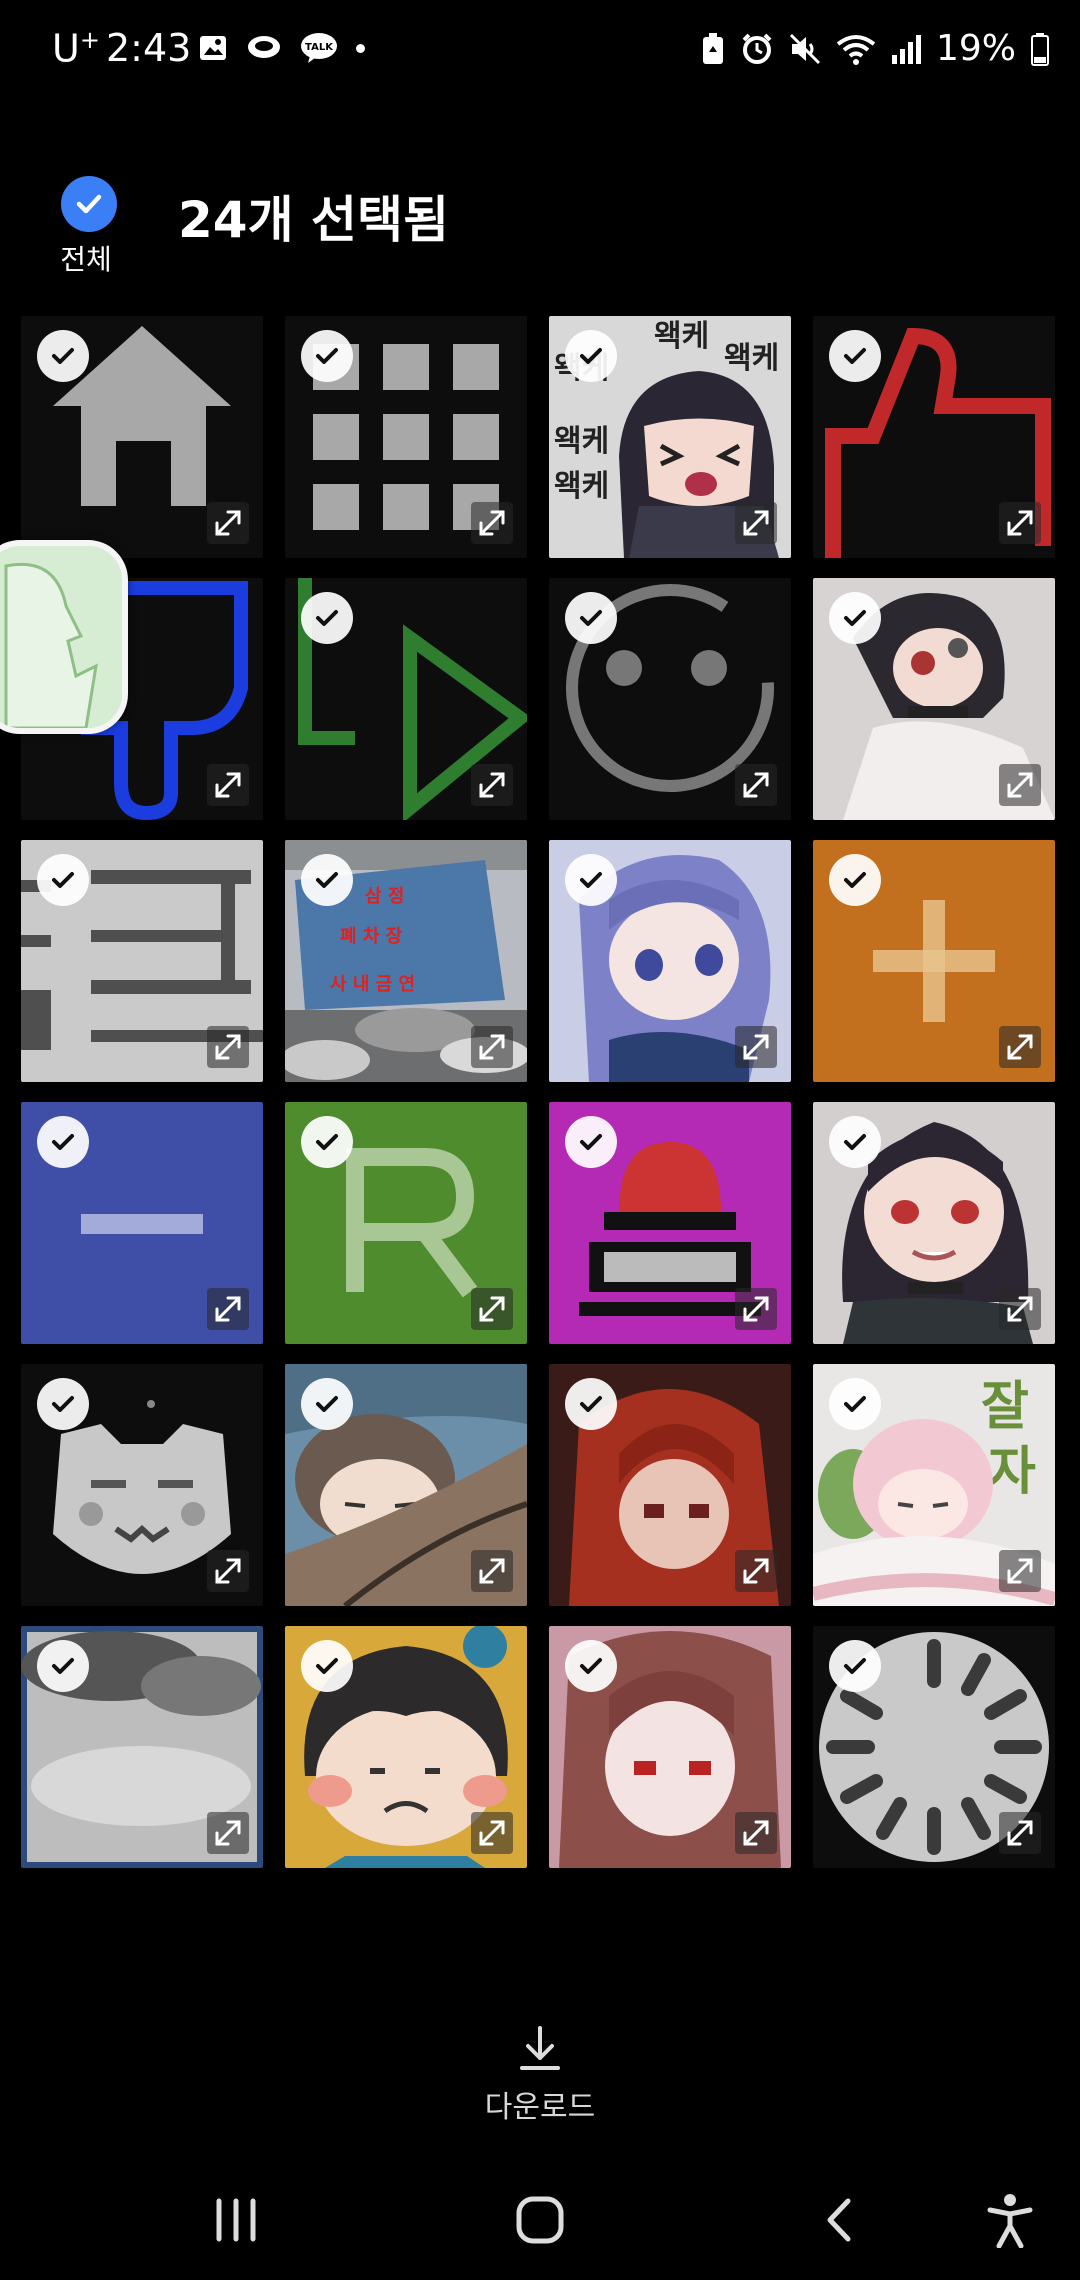 This screenshot has width=1080, height=2280. Describe the element at coordinates (670, 1485) in the screenshot. I see `grid-tile-pixel-redhead-image` at that location.